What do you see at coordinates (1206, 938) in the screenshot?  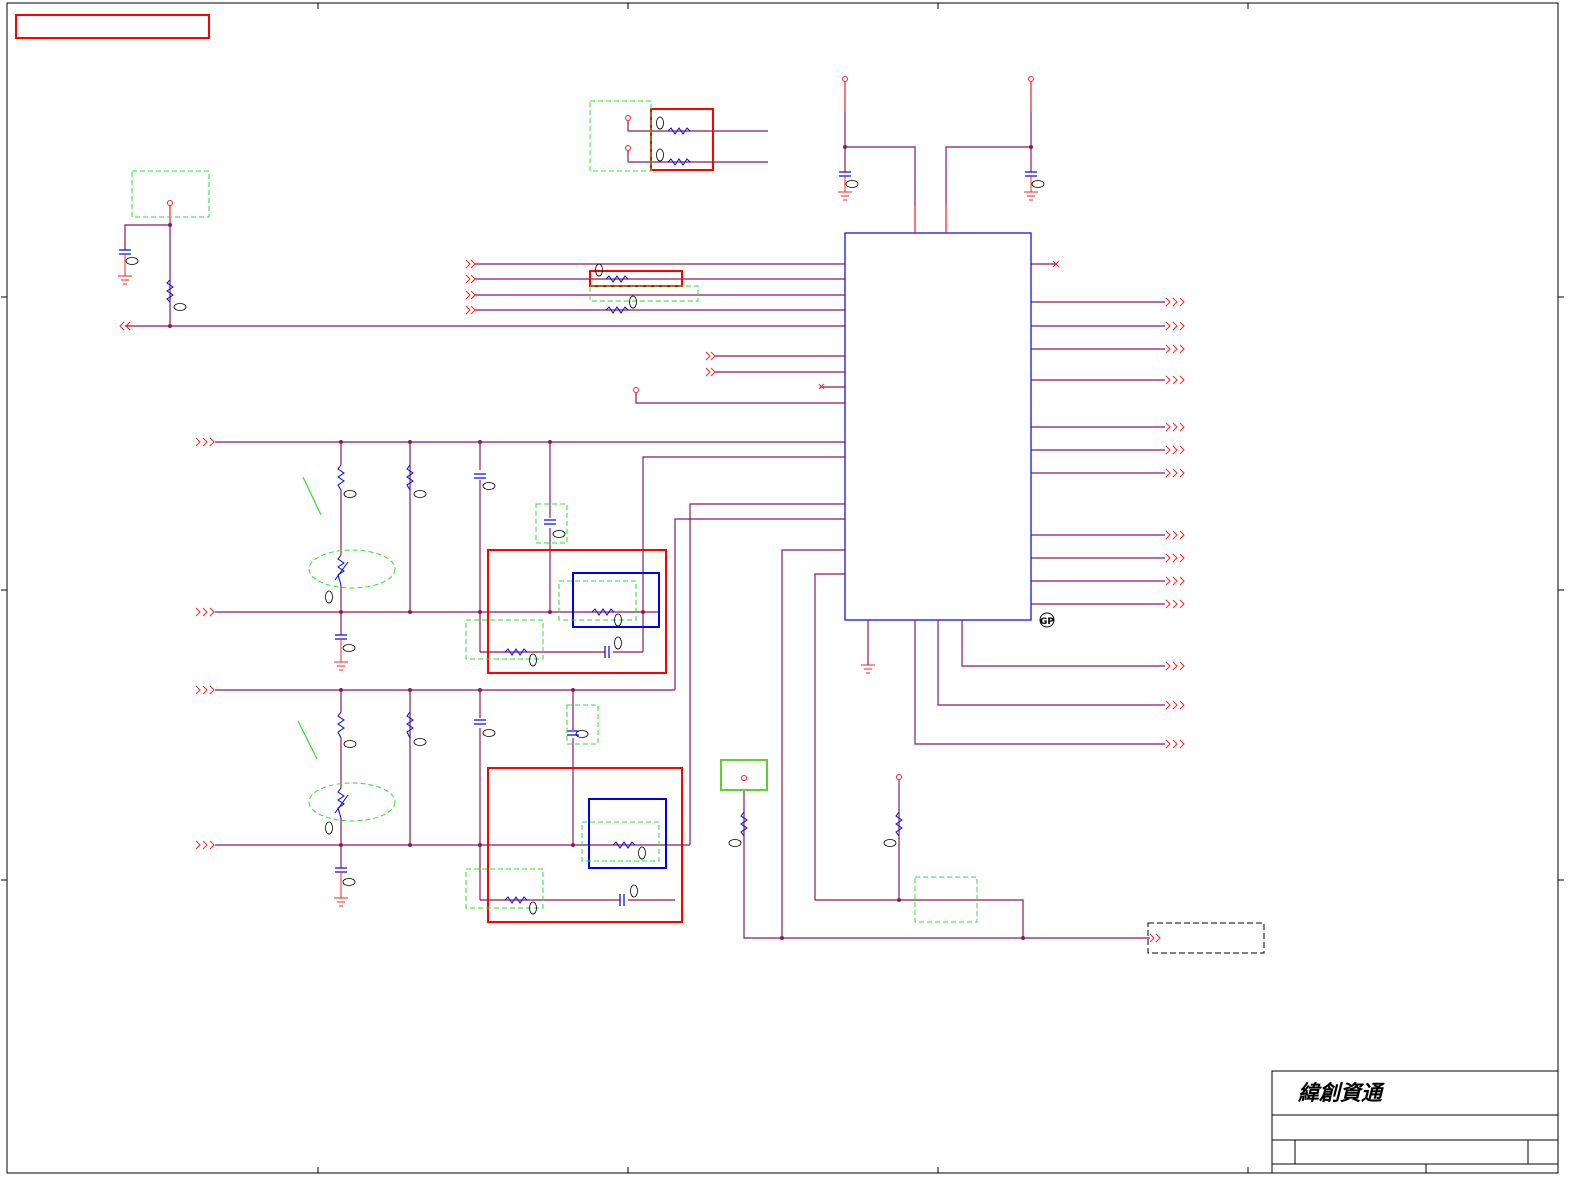 I see `offpage-reference-box` at bounding box center [1206, 938].